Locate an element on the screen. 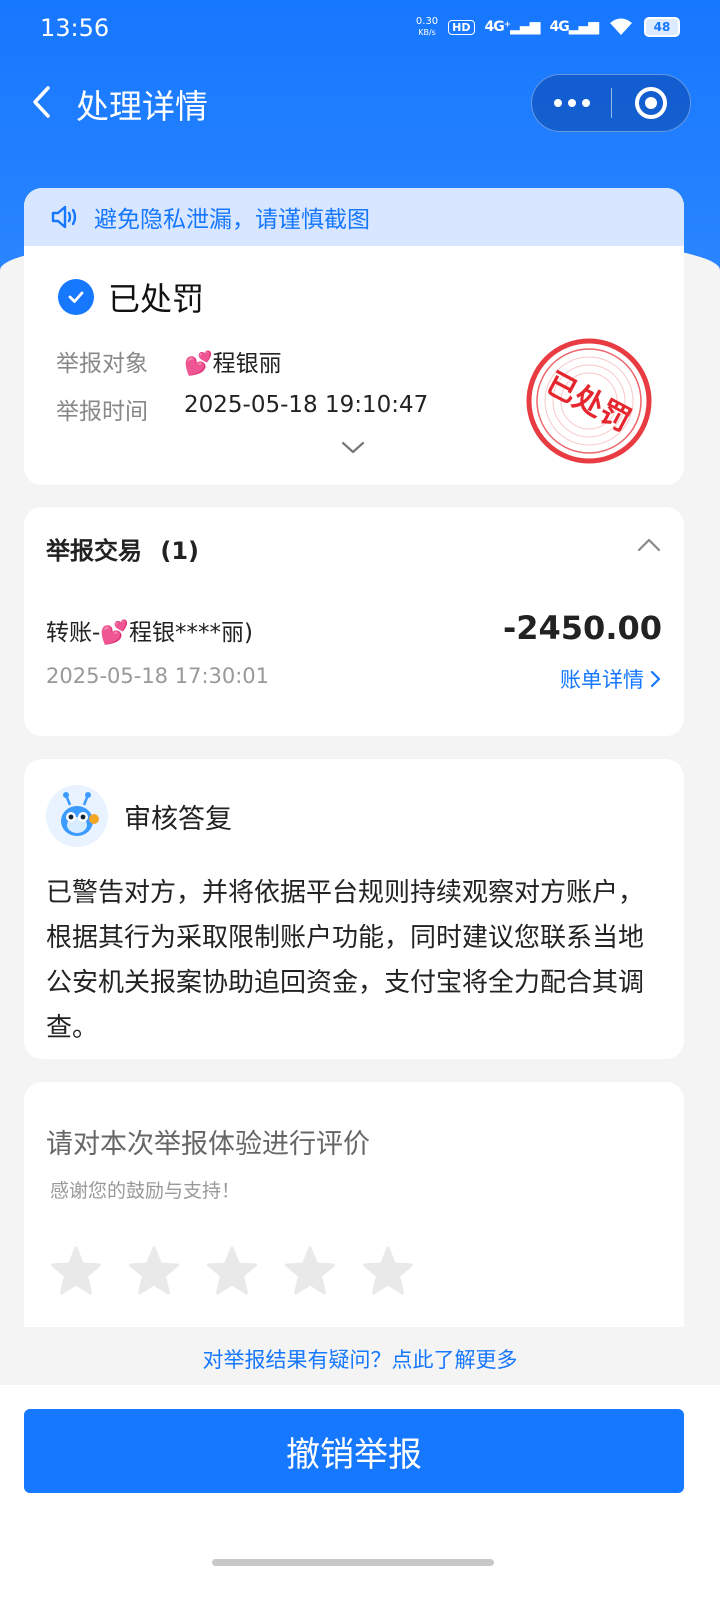 This screenshot has width=720, height=1600. trade-section-title: 举报交易 (1) is located at coordinates (122, 548).